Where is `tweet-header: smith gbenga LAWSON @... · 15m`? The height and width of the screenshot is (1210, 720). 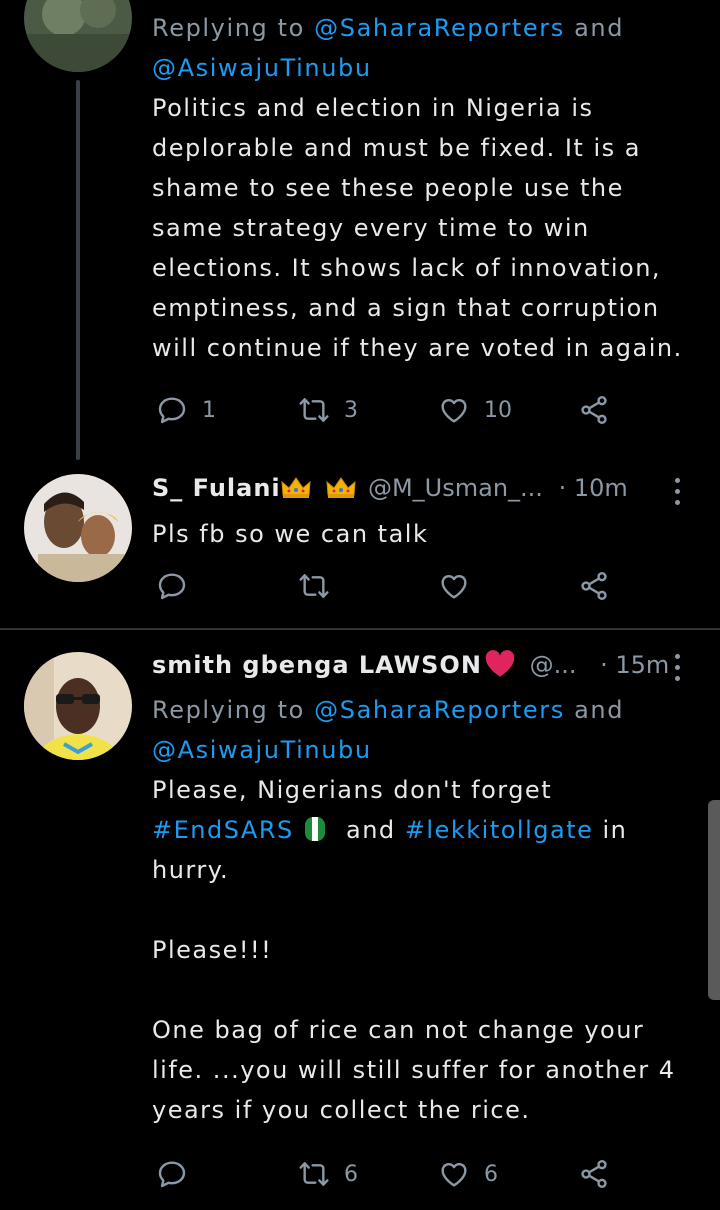 tweet-header: smith gbenga LAWSON @... · 15m is located at coordinates (426, 670).